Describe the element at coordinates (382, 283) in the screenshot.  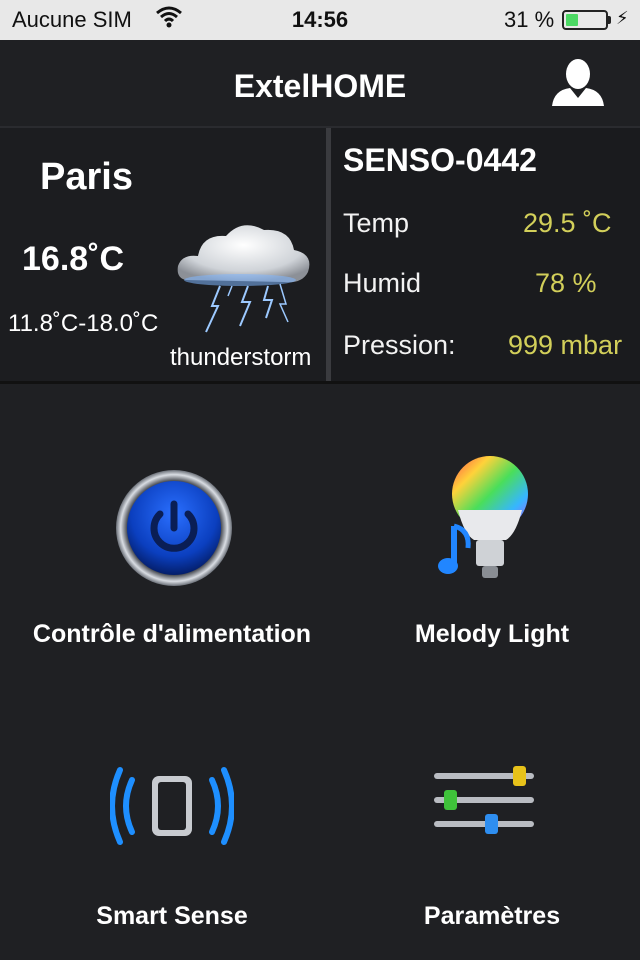
I see `sensor-humid-label: Humid` at that location.